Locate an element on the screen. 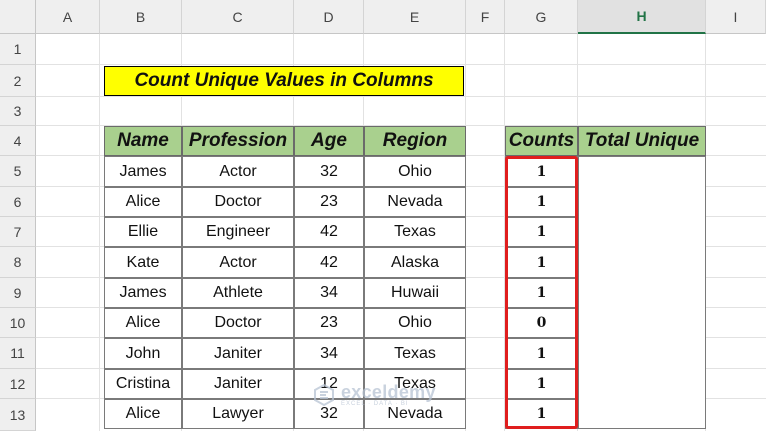 This screenshot has width=766, height=431. cell-name: Kate is located at coordinates (143, 262).